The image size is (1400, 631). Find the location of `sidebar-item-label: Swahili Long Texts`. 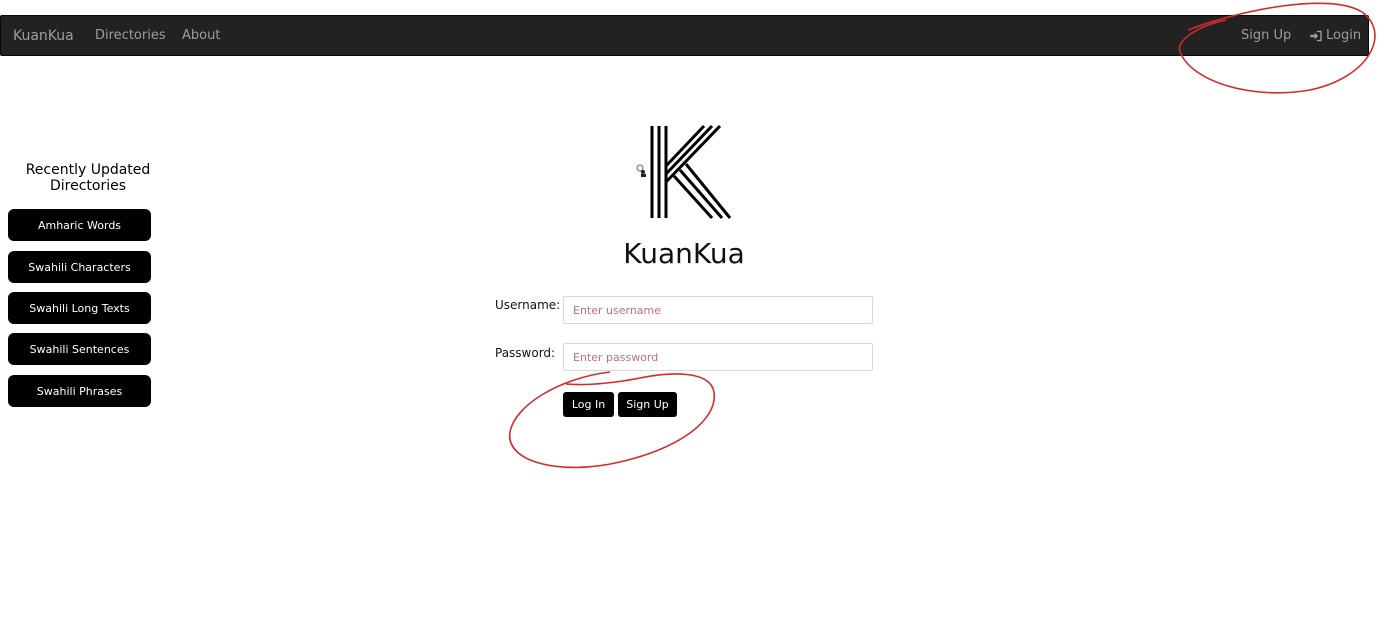

sidebar-item-label: Swahili Long Texts is located at coordinates (79, 308).